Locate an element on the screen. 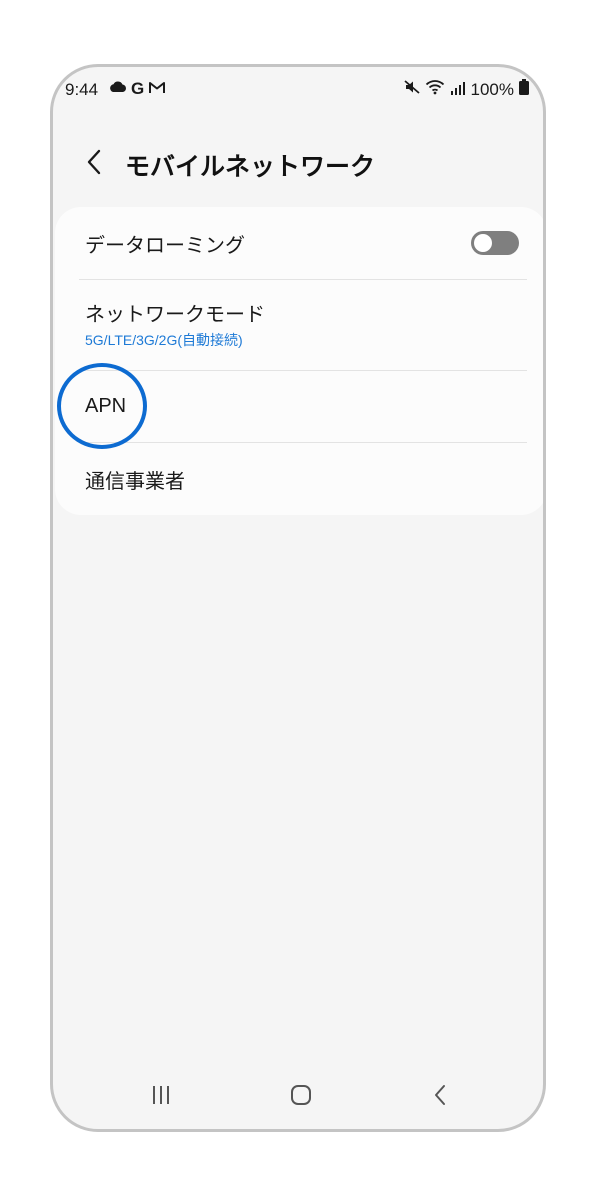 This screenshot has height=1200, width=600. home-button is located at coordinates (301, 1097).